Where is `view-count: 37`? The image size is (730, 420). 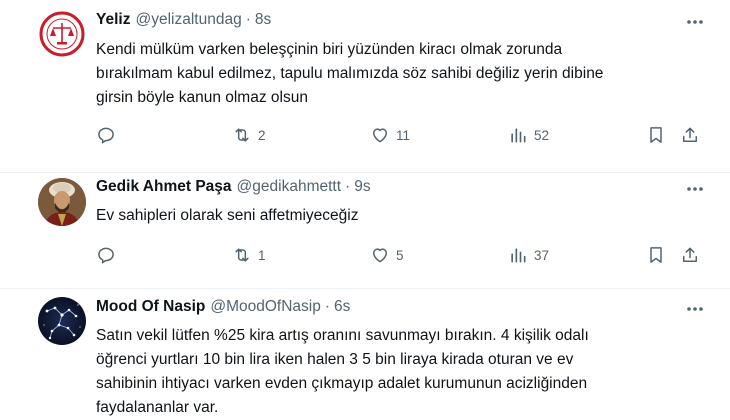 view-count: 37 is located at coordinates (542, 255).